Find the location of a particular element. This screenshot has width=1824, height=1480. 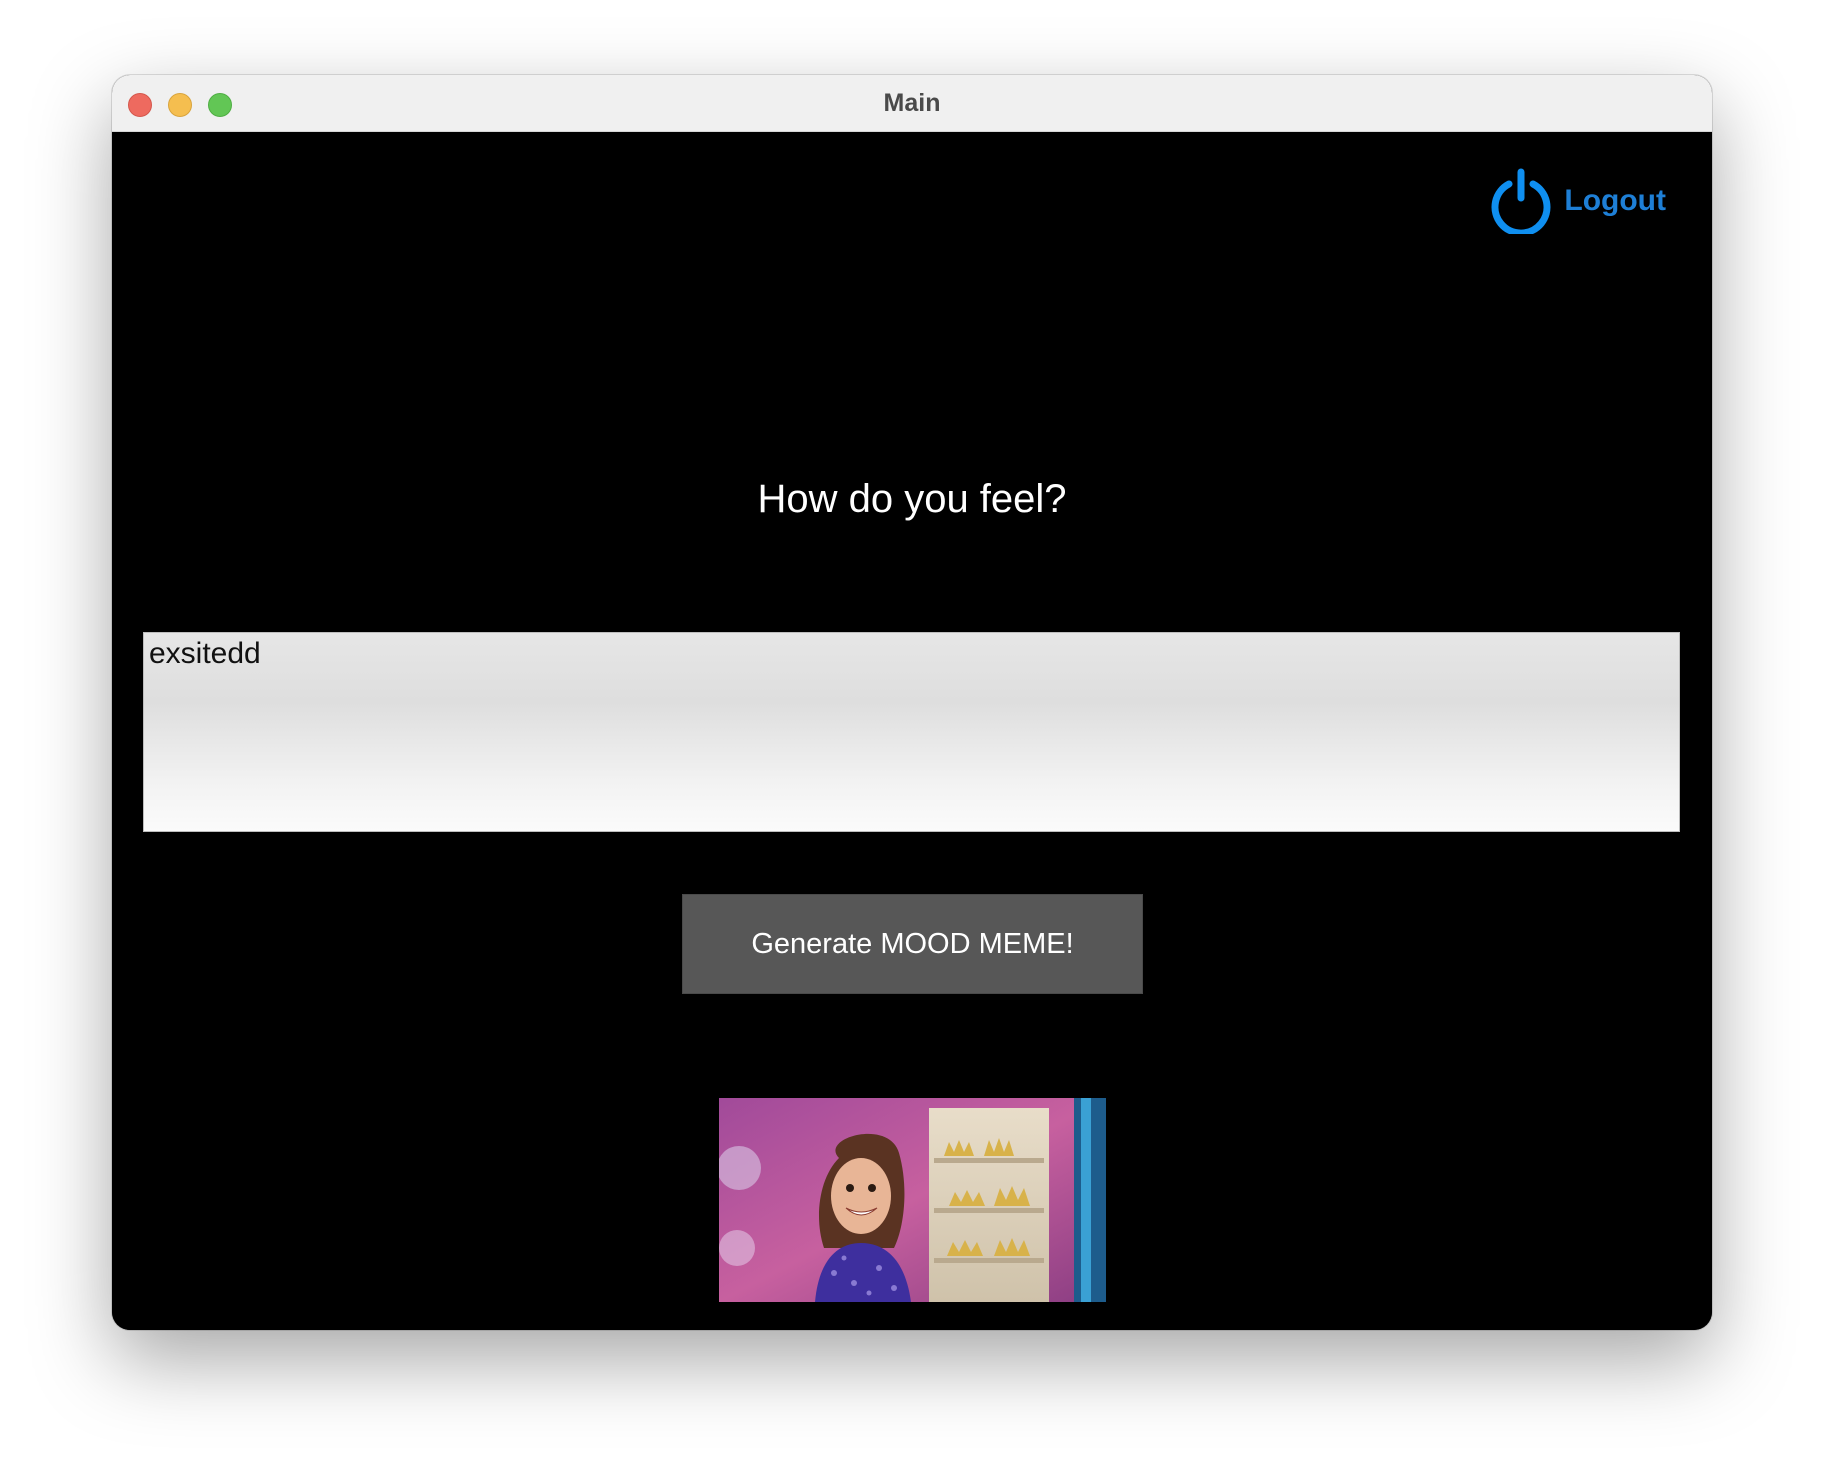

meme-image is located at coordinates (912, 1200).